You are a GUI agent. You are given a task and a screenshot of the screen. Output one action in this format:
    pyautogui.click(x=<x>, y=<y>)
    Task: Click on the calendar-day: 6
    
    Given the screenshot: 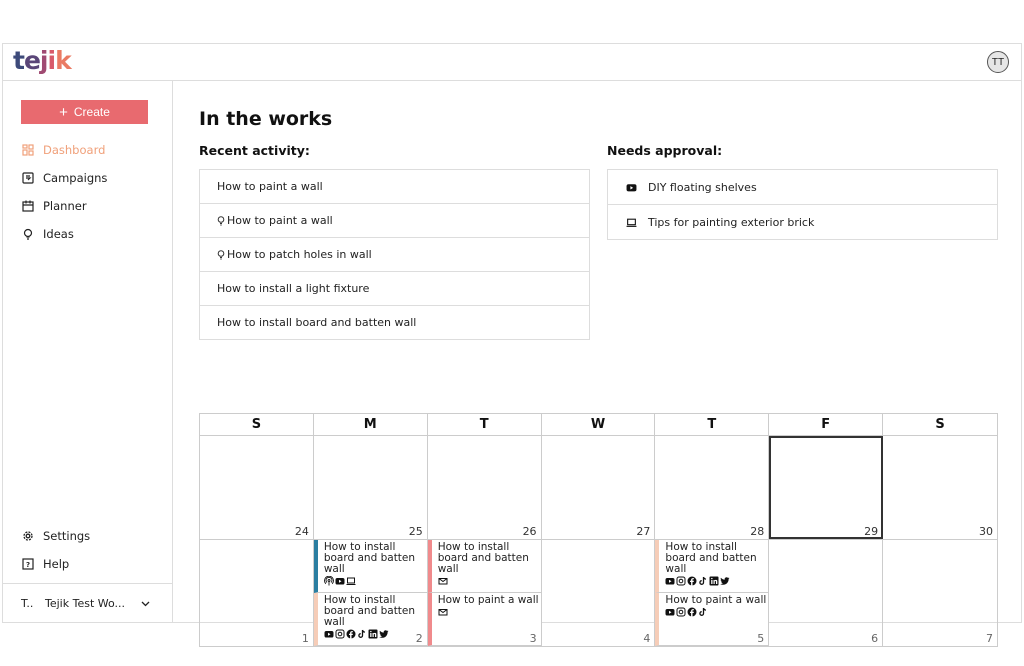 What is the action you would take?
    pyautogui.click(x=826, y=593)
    